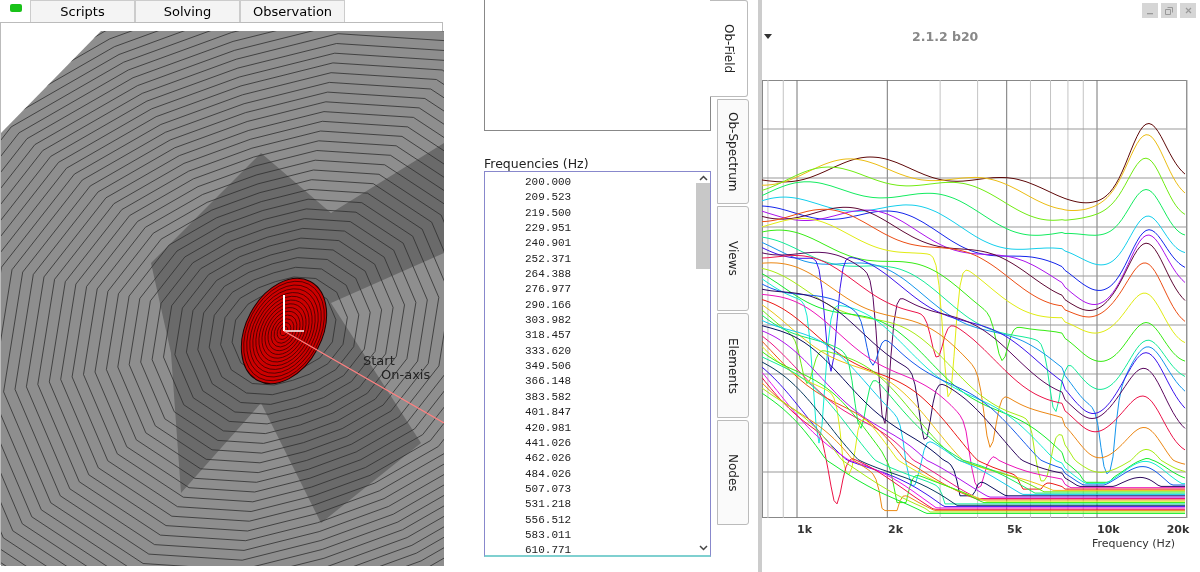 The image size is (1200, 572). Describe the element at coordinates (590, 520) in the screenshot. I see `frequency-item: 556.512` at that location.